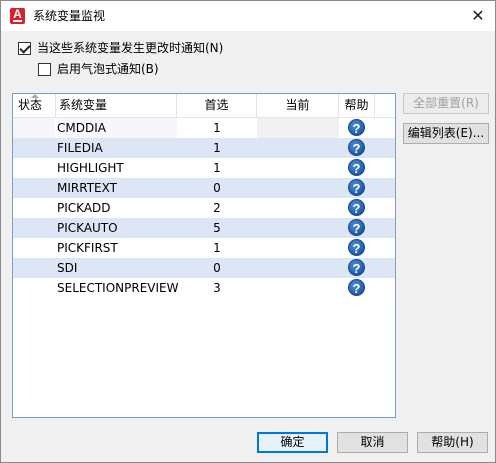 The width and height of the screenshot is (496, 463). Describe the element at coordinates (248, 16) in the screenshot. I see `title-bar: A 系统变量监视 ✕` at that location.